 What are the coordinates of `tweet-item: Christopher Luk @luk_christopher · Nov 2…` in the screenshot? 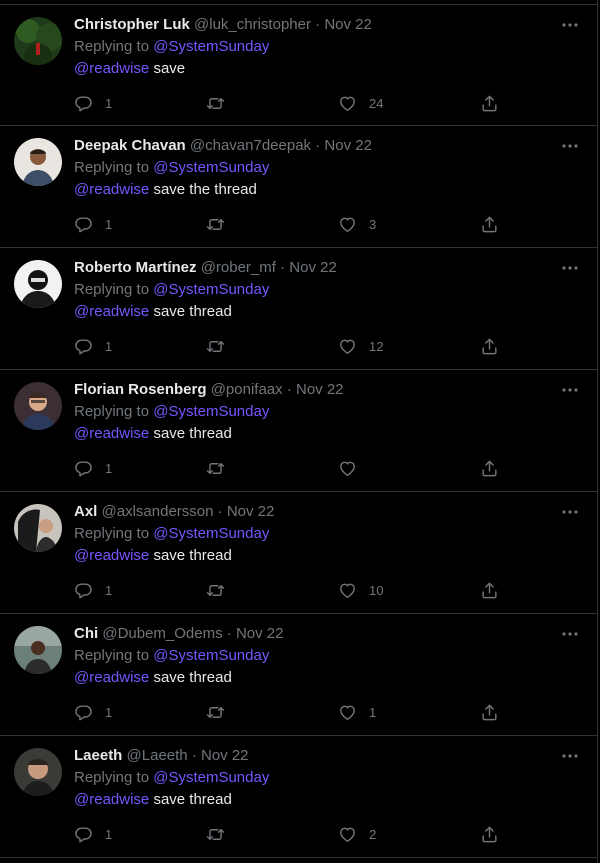 It's located at (299, 65).